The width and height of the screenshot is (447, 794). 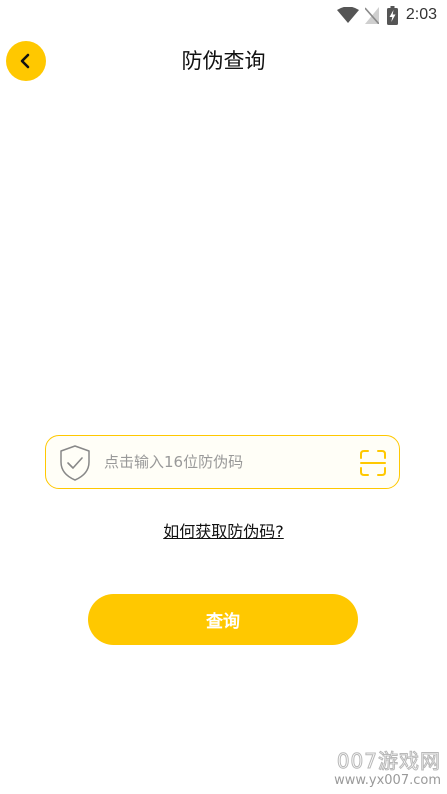 I want to click on watermark-main: 007游戏网, so click(x=388, y=761).